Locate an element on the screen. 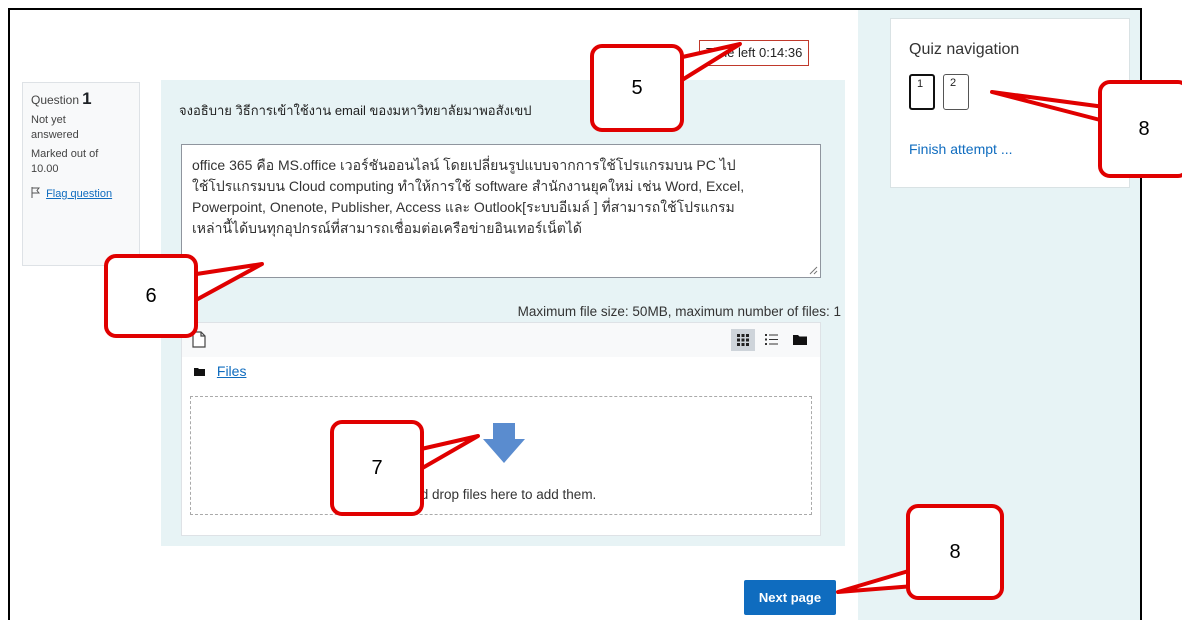 Image resolution: width=1182 pixels, height=620 pixels. flag-icon is located at coordinates (36, 192).